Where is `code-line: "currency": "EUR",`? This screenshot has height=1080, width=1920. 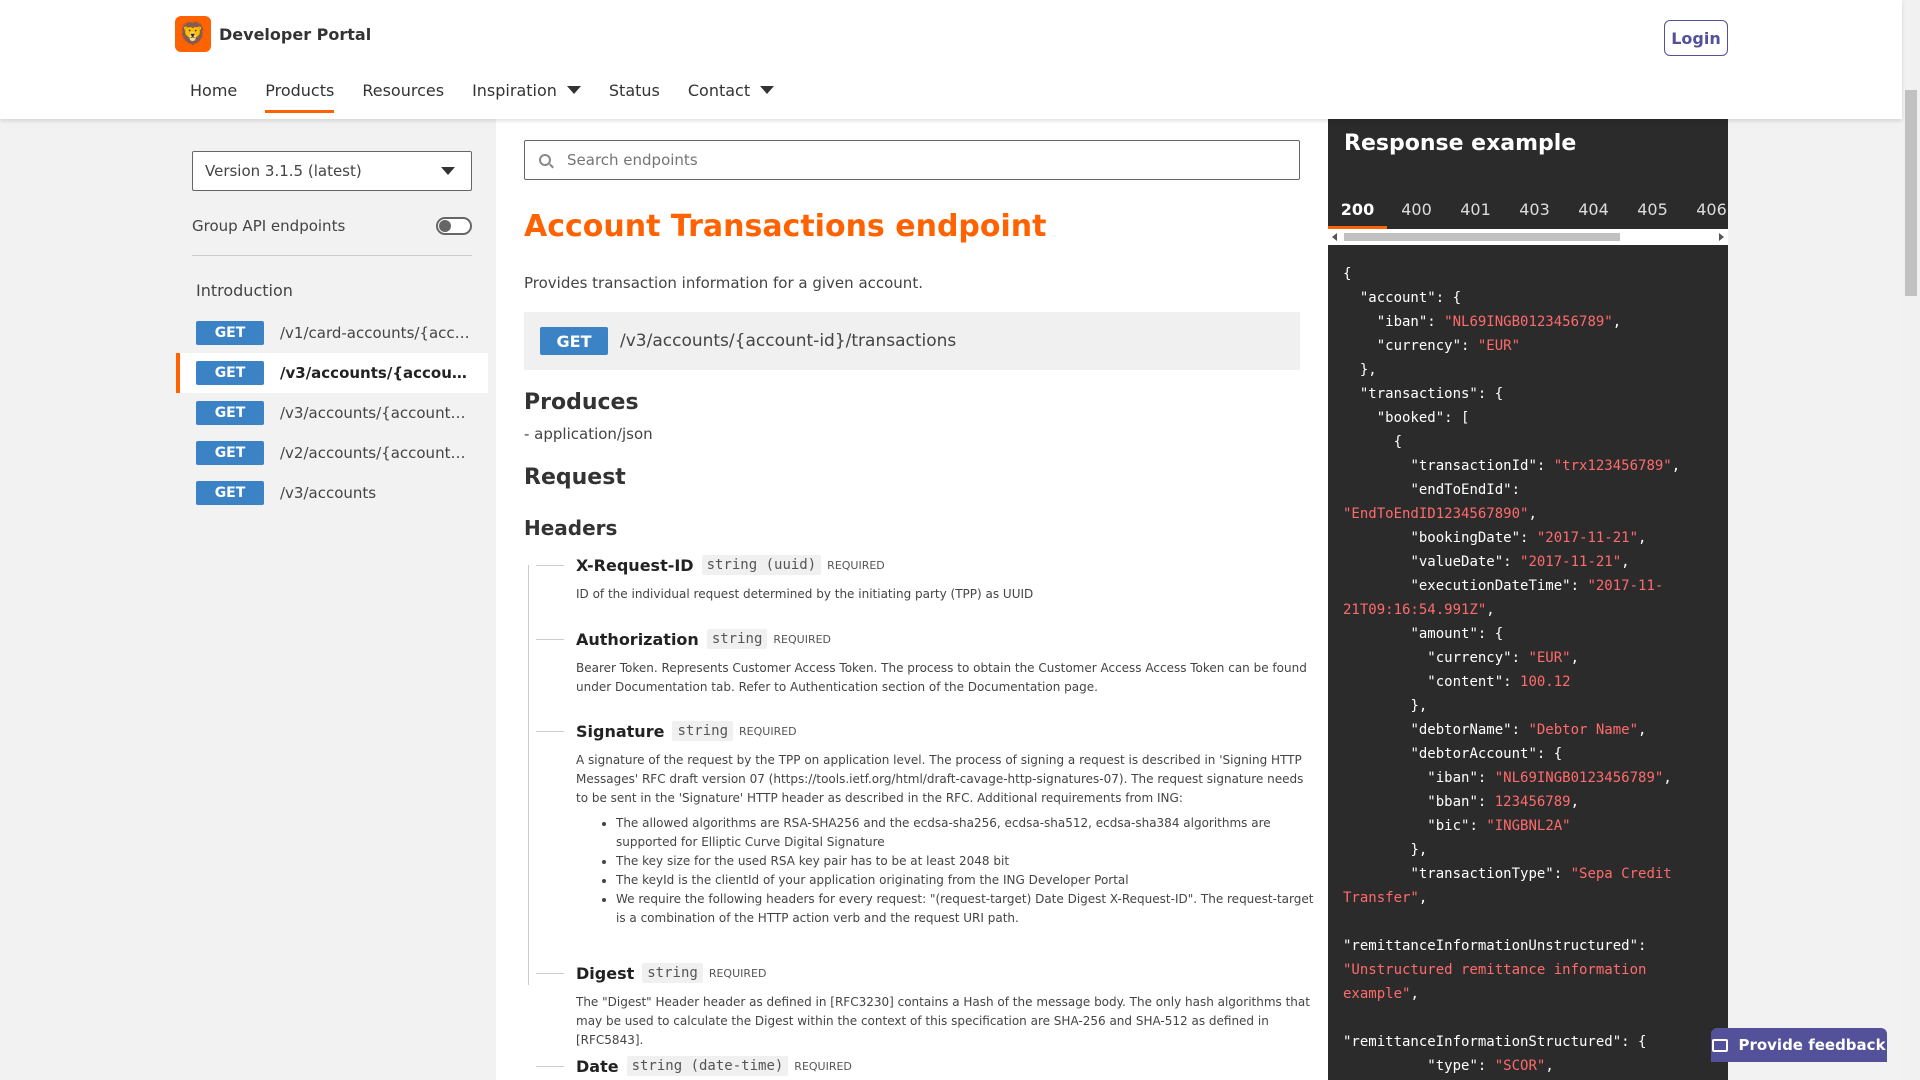 code-line: "currency": "EUR", is located at coordinates (1533, 658).